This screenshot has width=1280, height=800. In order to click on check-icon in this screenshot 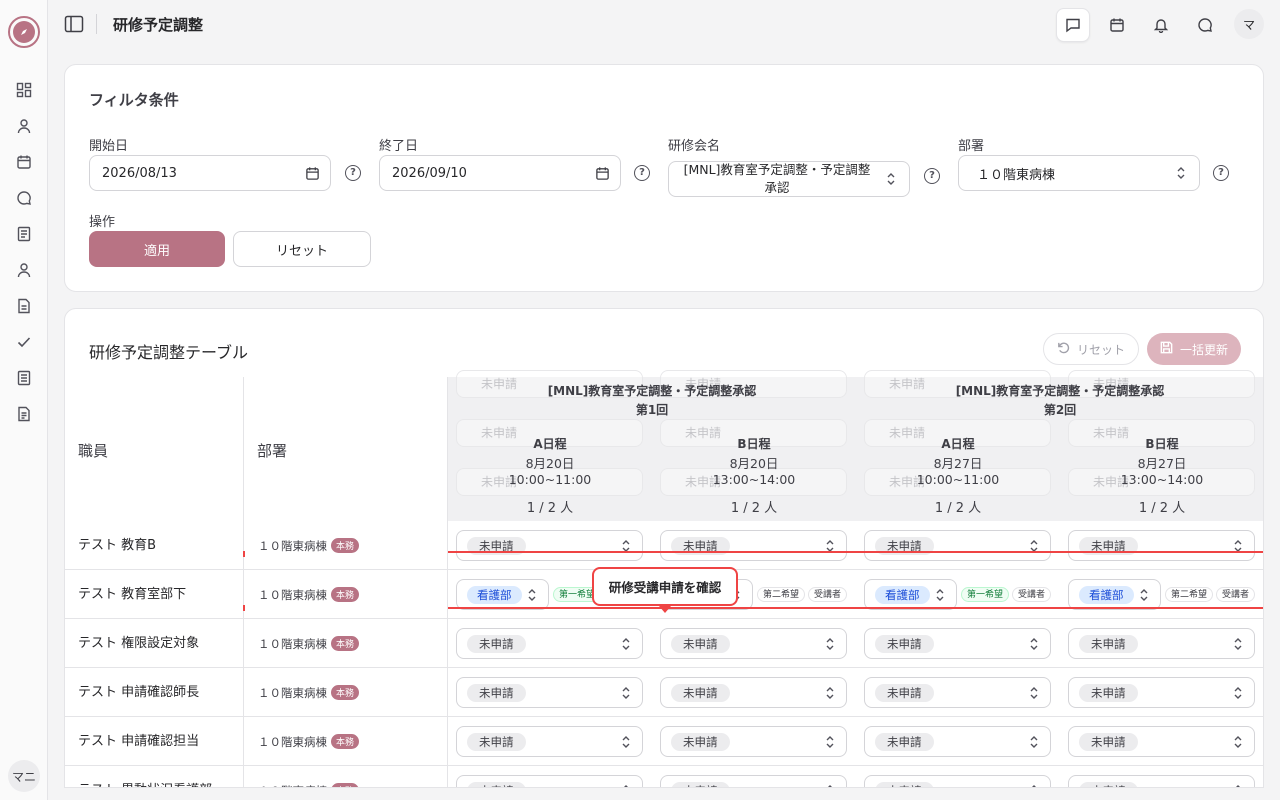, I will do `click(24, 342)`.